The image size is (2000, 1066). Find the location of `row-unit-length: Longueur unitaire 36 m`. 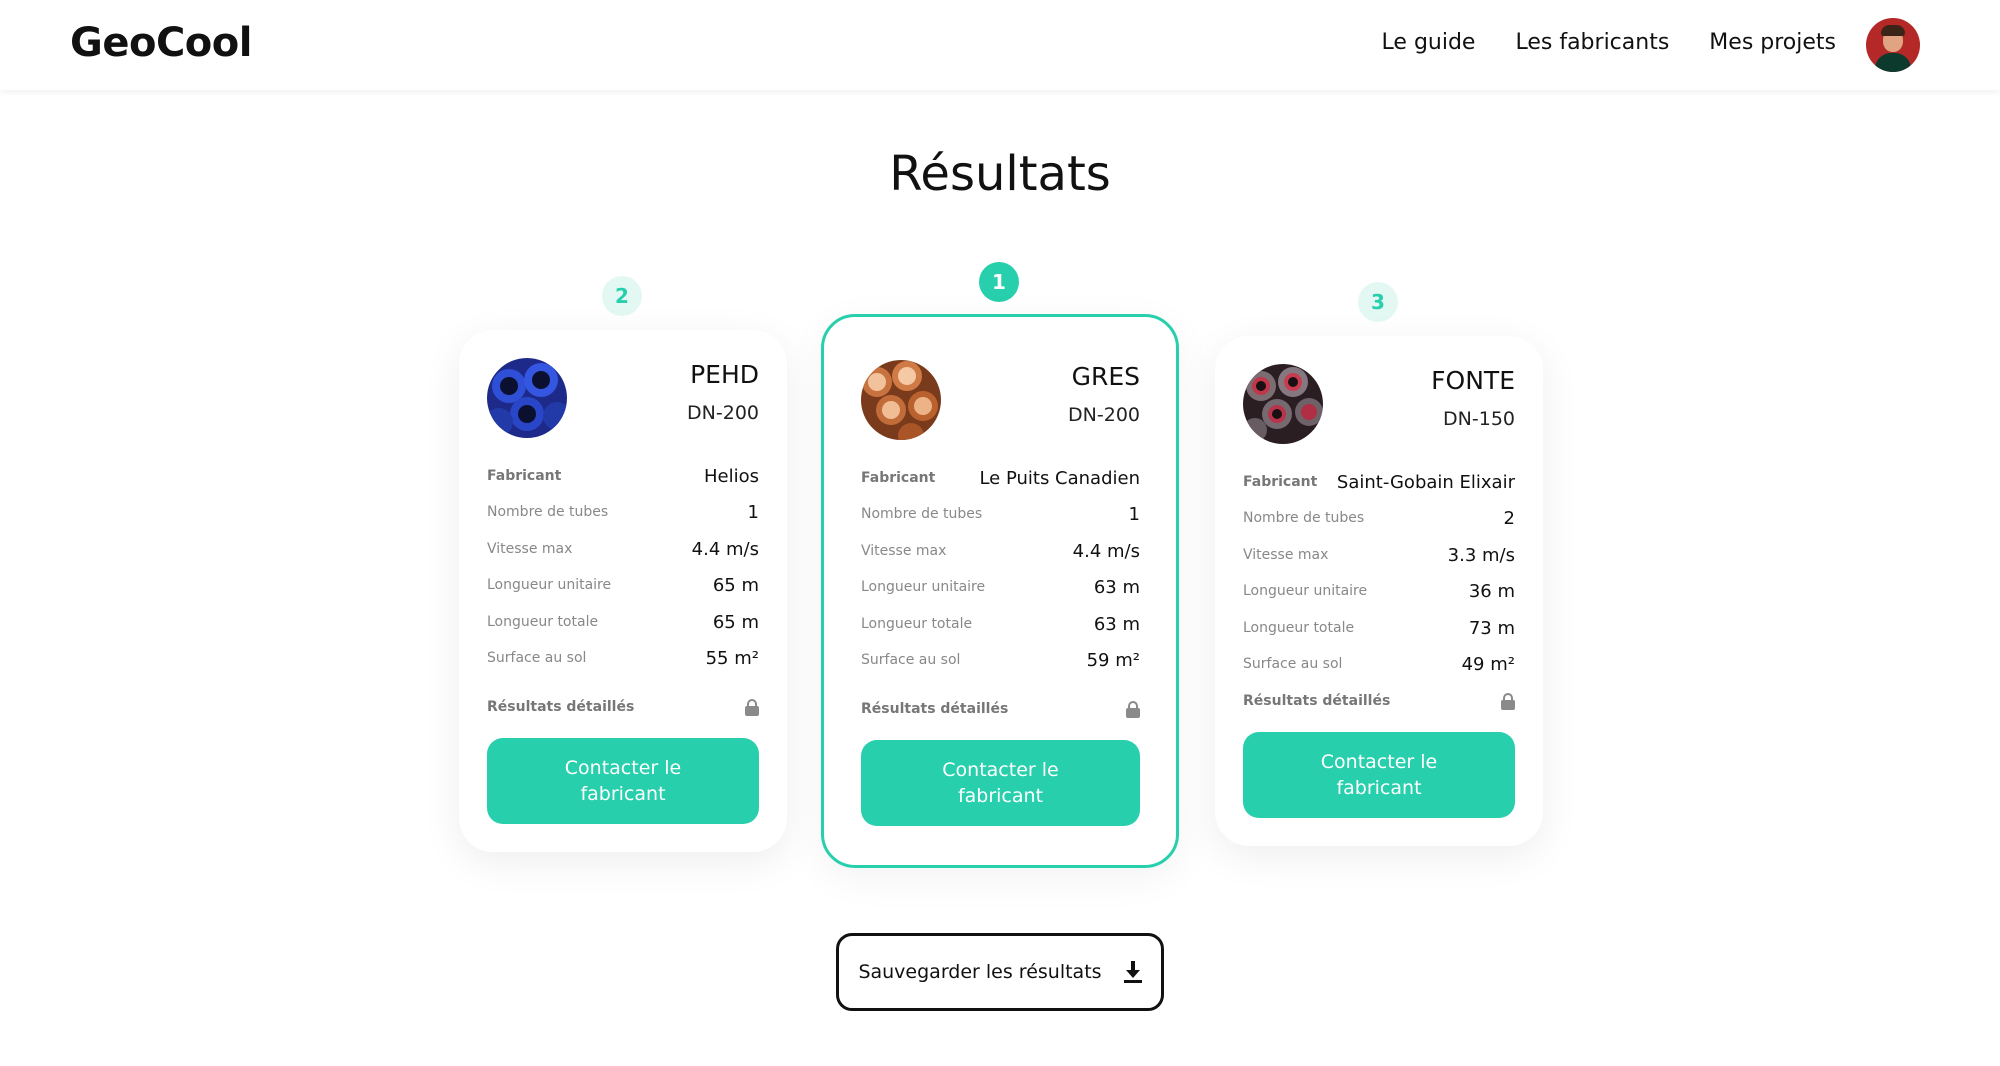

row-unit-length: Longueur unitaire 36 m is located at coordinates (1379, 591).